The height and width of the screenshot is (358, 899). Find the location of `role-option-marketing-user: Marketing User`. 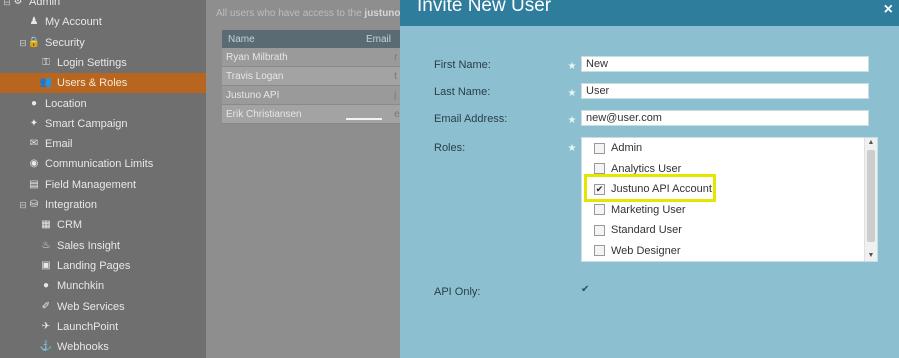

role-option-marketing-user: Marketing User is located at coordinates (640, 210).